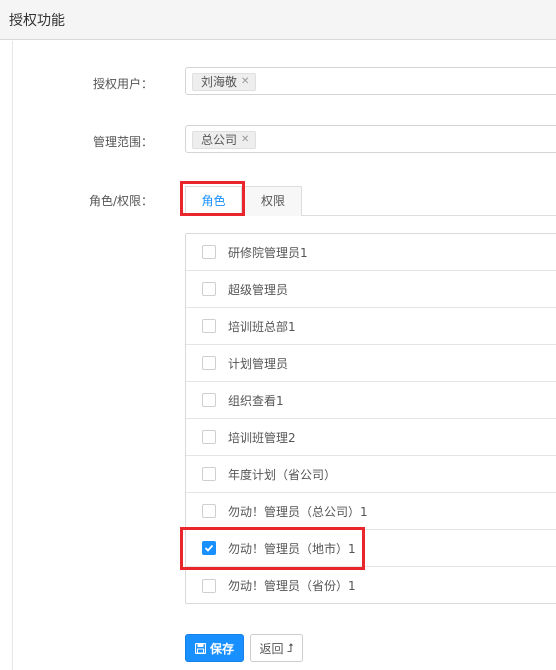 Image resolution: width=556 pixels, height=670 pixels. Describe the element at coordinates (290, 647) in the screenshot. I see `return-icon: ⮥` at that location.